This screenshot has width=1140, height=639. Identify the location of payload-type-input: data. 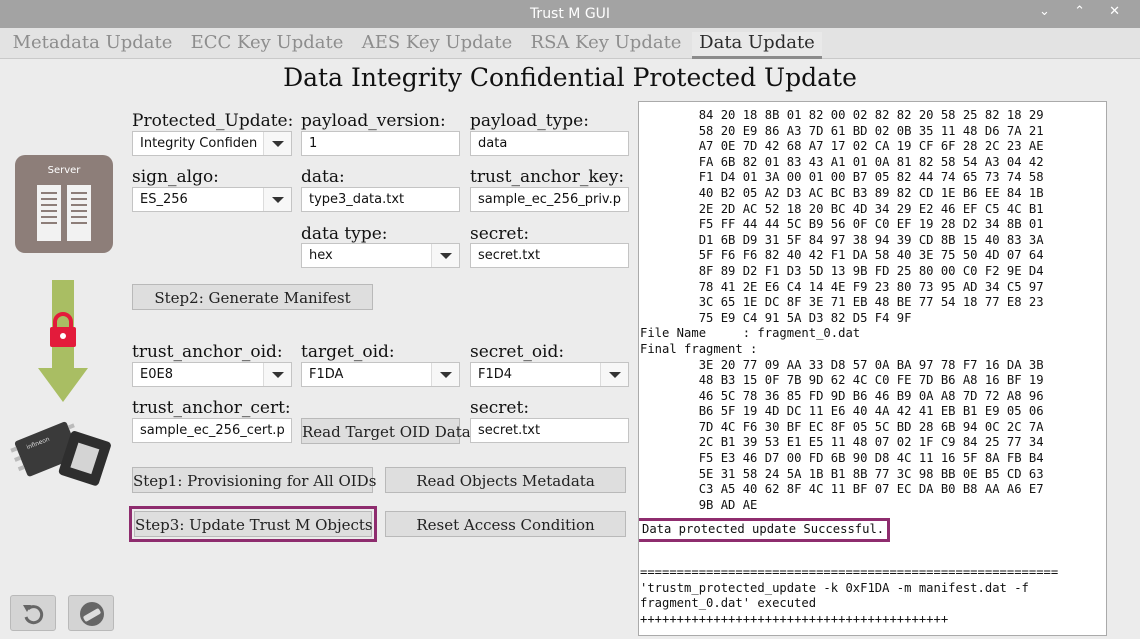
(549, 143).